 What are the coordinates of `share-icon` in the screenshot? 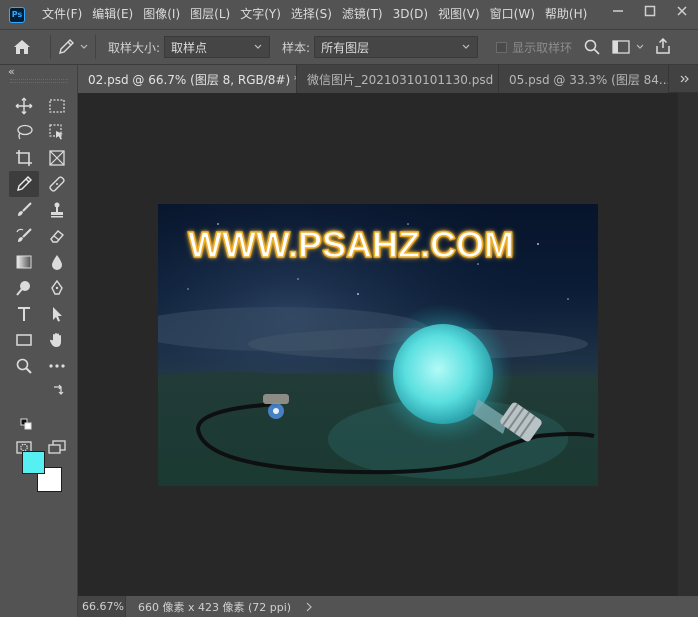 It's located at (663, 45).